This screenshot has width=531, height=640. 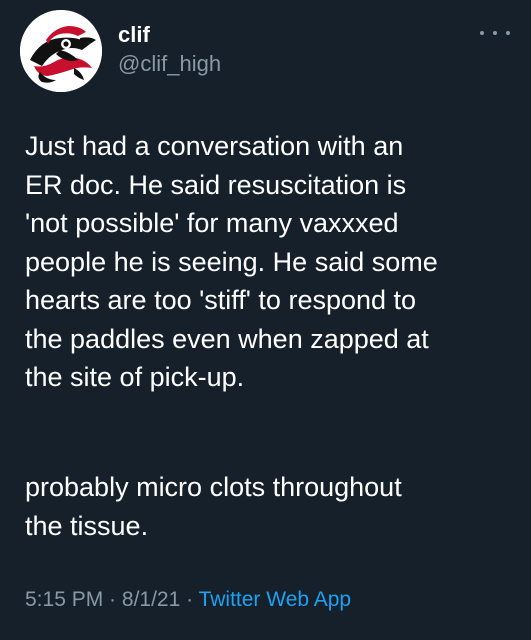 I want to click on tweet-meta: 5:15 PM · 8/1/21 · Twitter Web App, so click(x=188, y=600).